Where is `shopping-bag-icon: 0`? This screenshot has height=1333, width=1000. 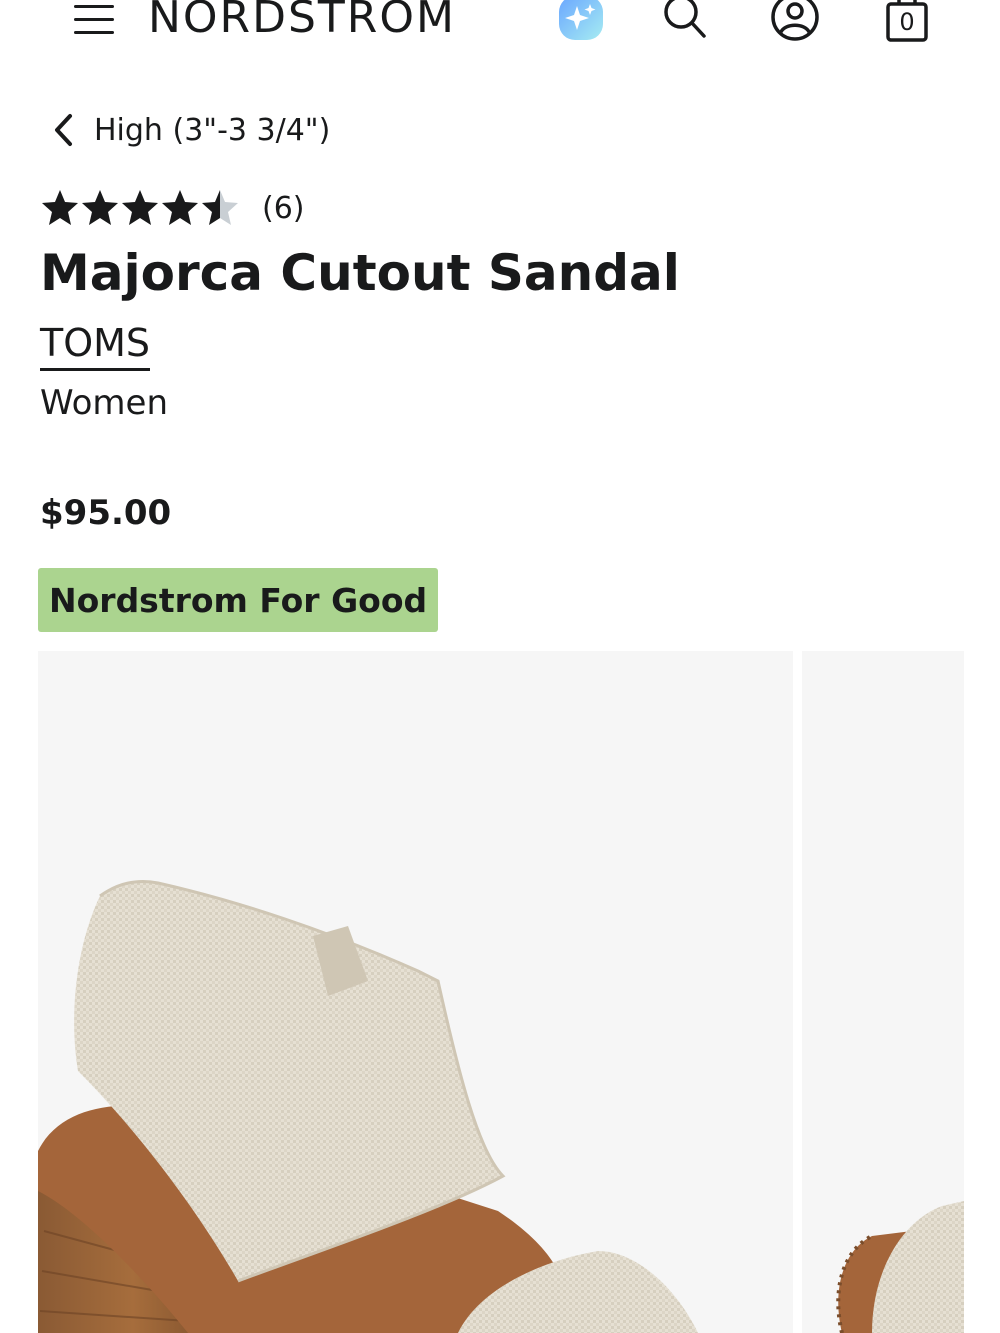 shopping-bag-icon: 0 is located at coordinates (907, 22).